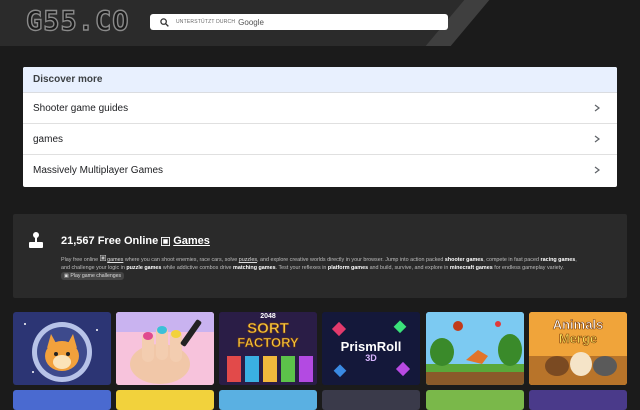 The width and height of the screenshot is (640, 410). Describe the element at coordinates (251, 22) in the screenshot. I see `search-brand-label: Google` at that location.